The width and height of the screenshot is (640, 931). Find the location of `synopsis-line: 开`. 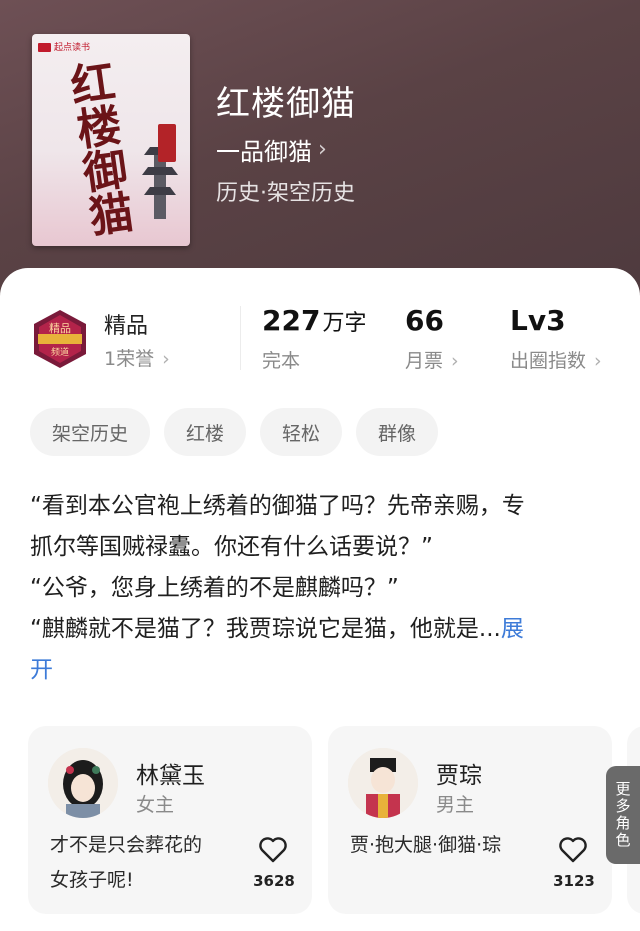

synopsis-line: 开 is located at coordinates (321, 670).